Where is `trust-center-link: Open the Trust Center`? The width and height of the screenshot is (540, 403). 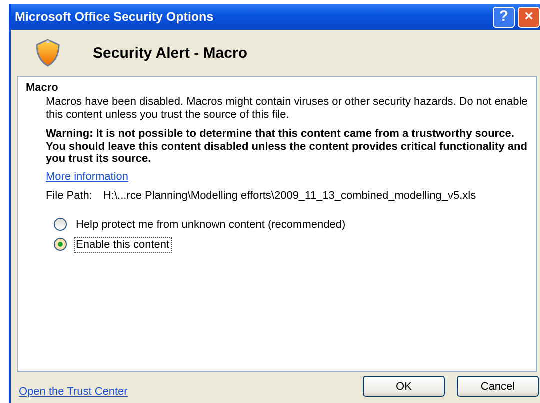 trust-center-link: Open the Trust Center is located at coordinates (73, 392).